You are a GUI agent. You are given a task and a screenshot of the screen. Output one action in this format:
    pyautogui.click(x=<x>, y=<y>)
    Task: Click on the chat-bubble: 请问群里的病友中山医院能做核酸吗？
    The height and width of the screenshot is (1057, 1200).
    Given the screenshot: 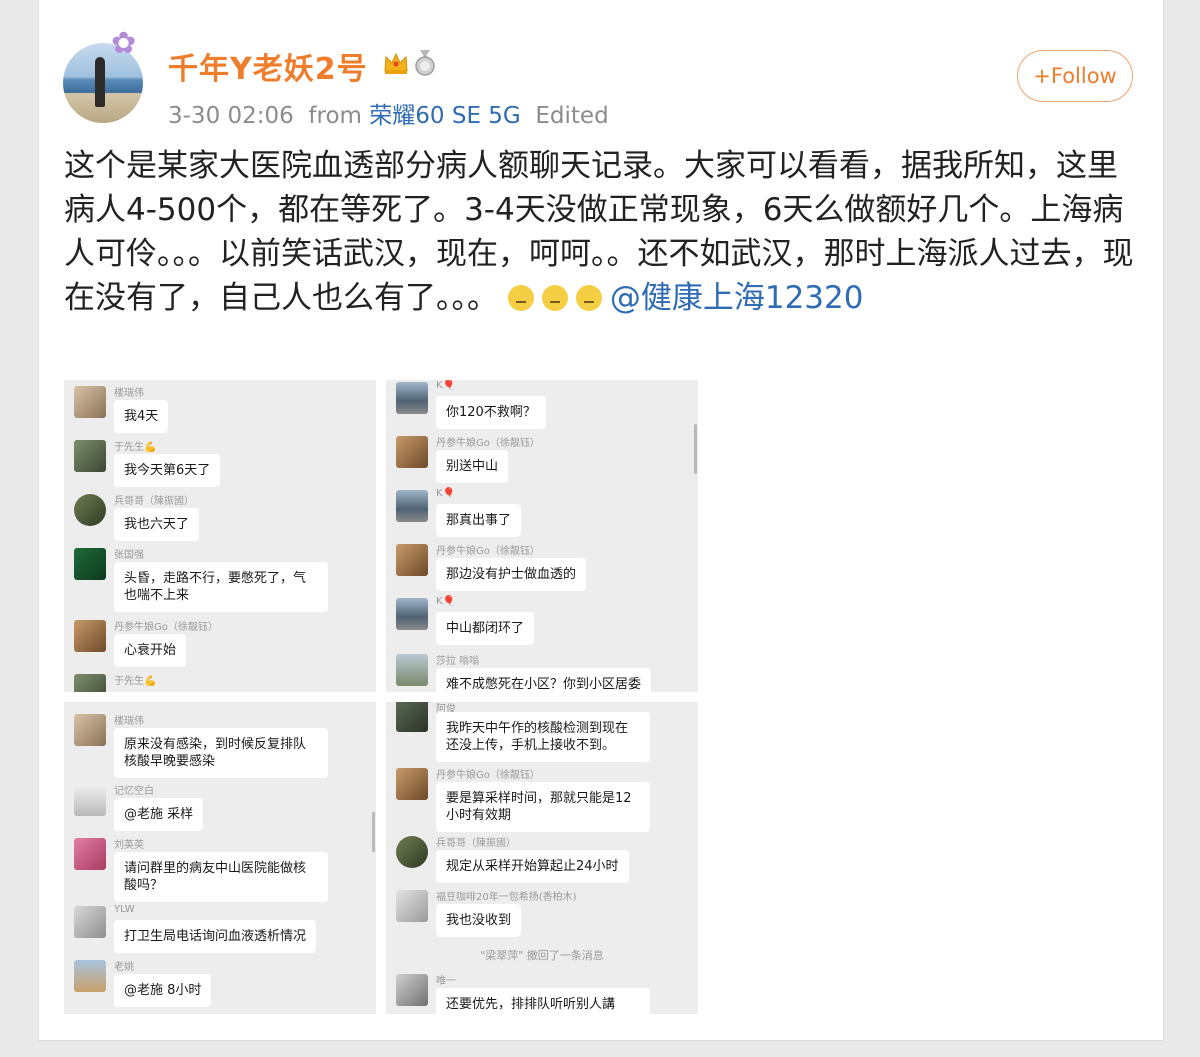 What is the action you would take?
    pyautogui.click(x=221, y=877)
    